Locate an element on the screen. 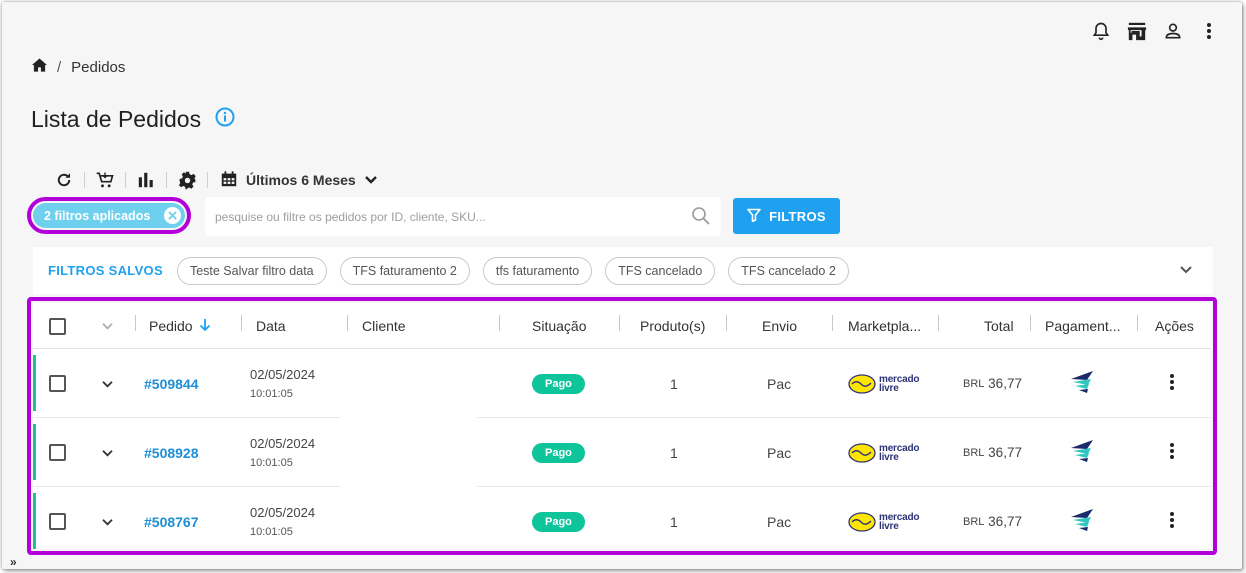 The height and width of the screenshot is (573, 1246). actions-cell is located at coordinates (1172, 521).